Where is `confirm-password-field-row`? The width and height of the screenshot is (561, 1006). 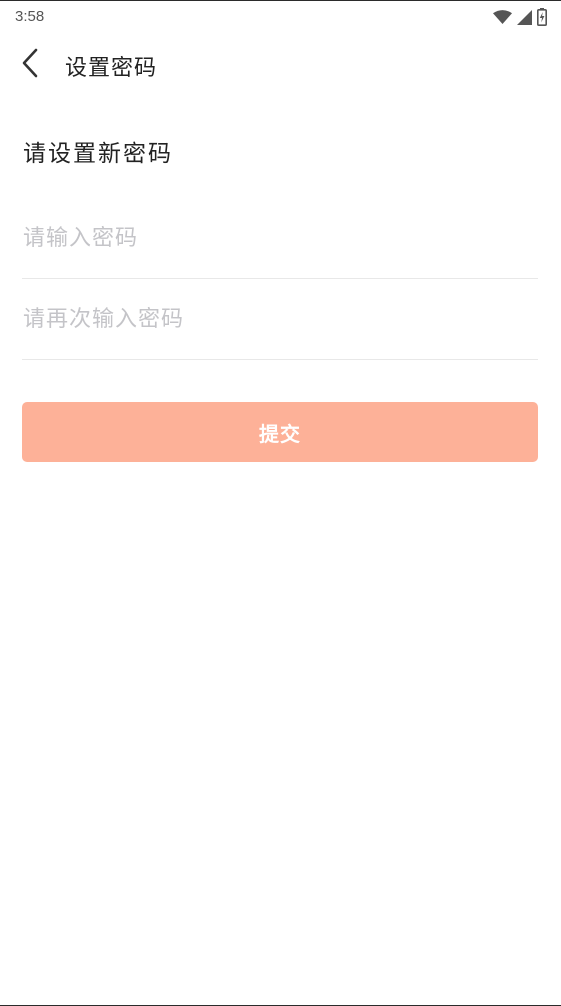
confirm-password-field-row is located at coordinates (280, 319).